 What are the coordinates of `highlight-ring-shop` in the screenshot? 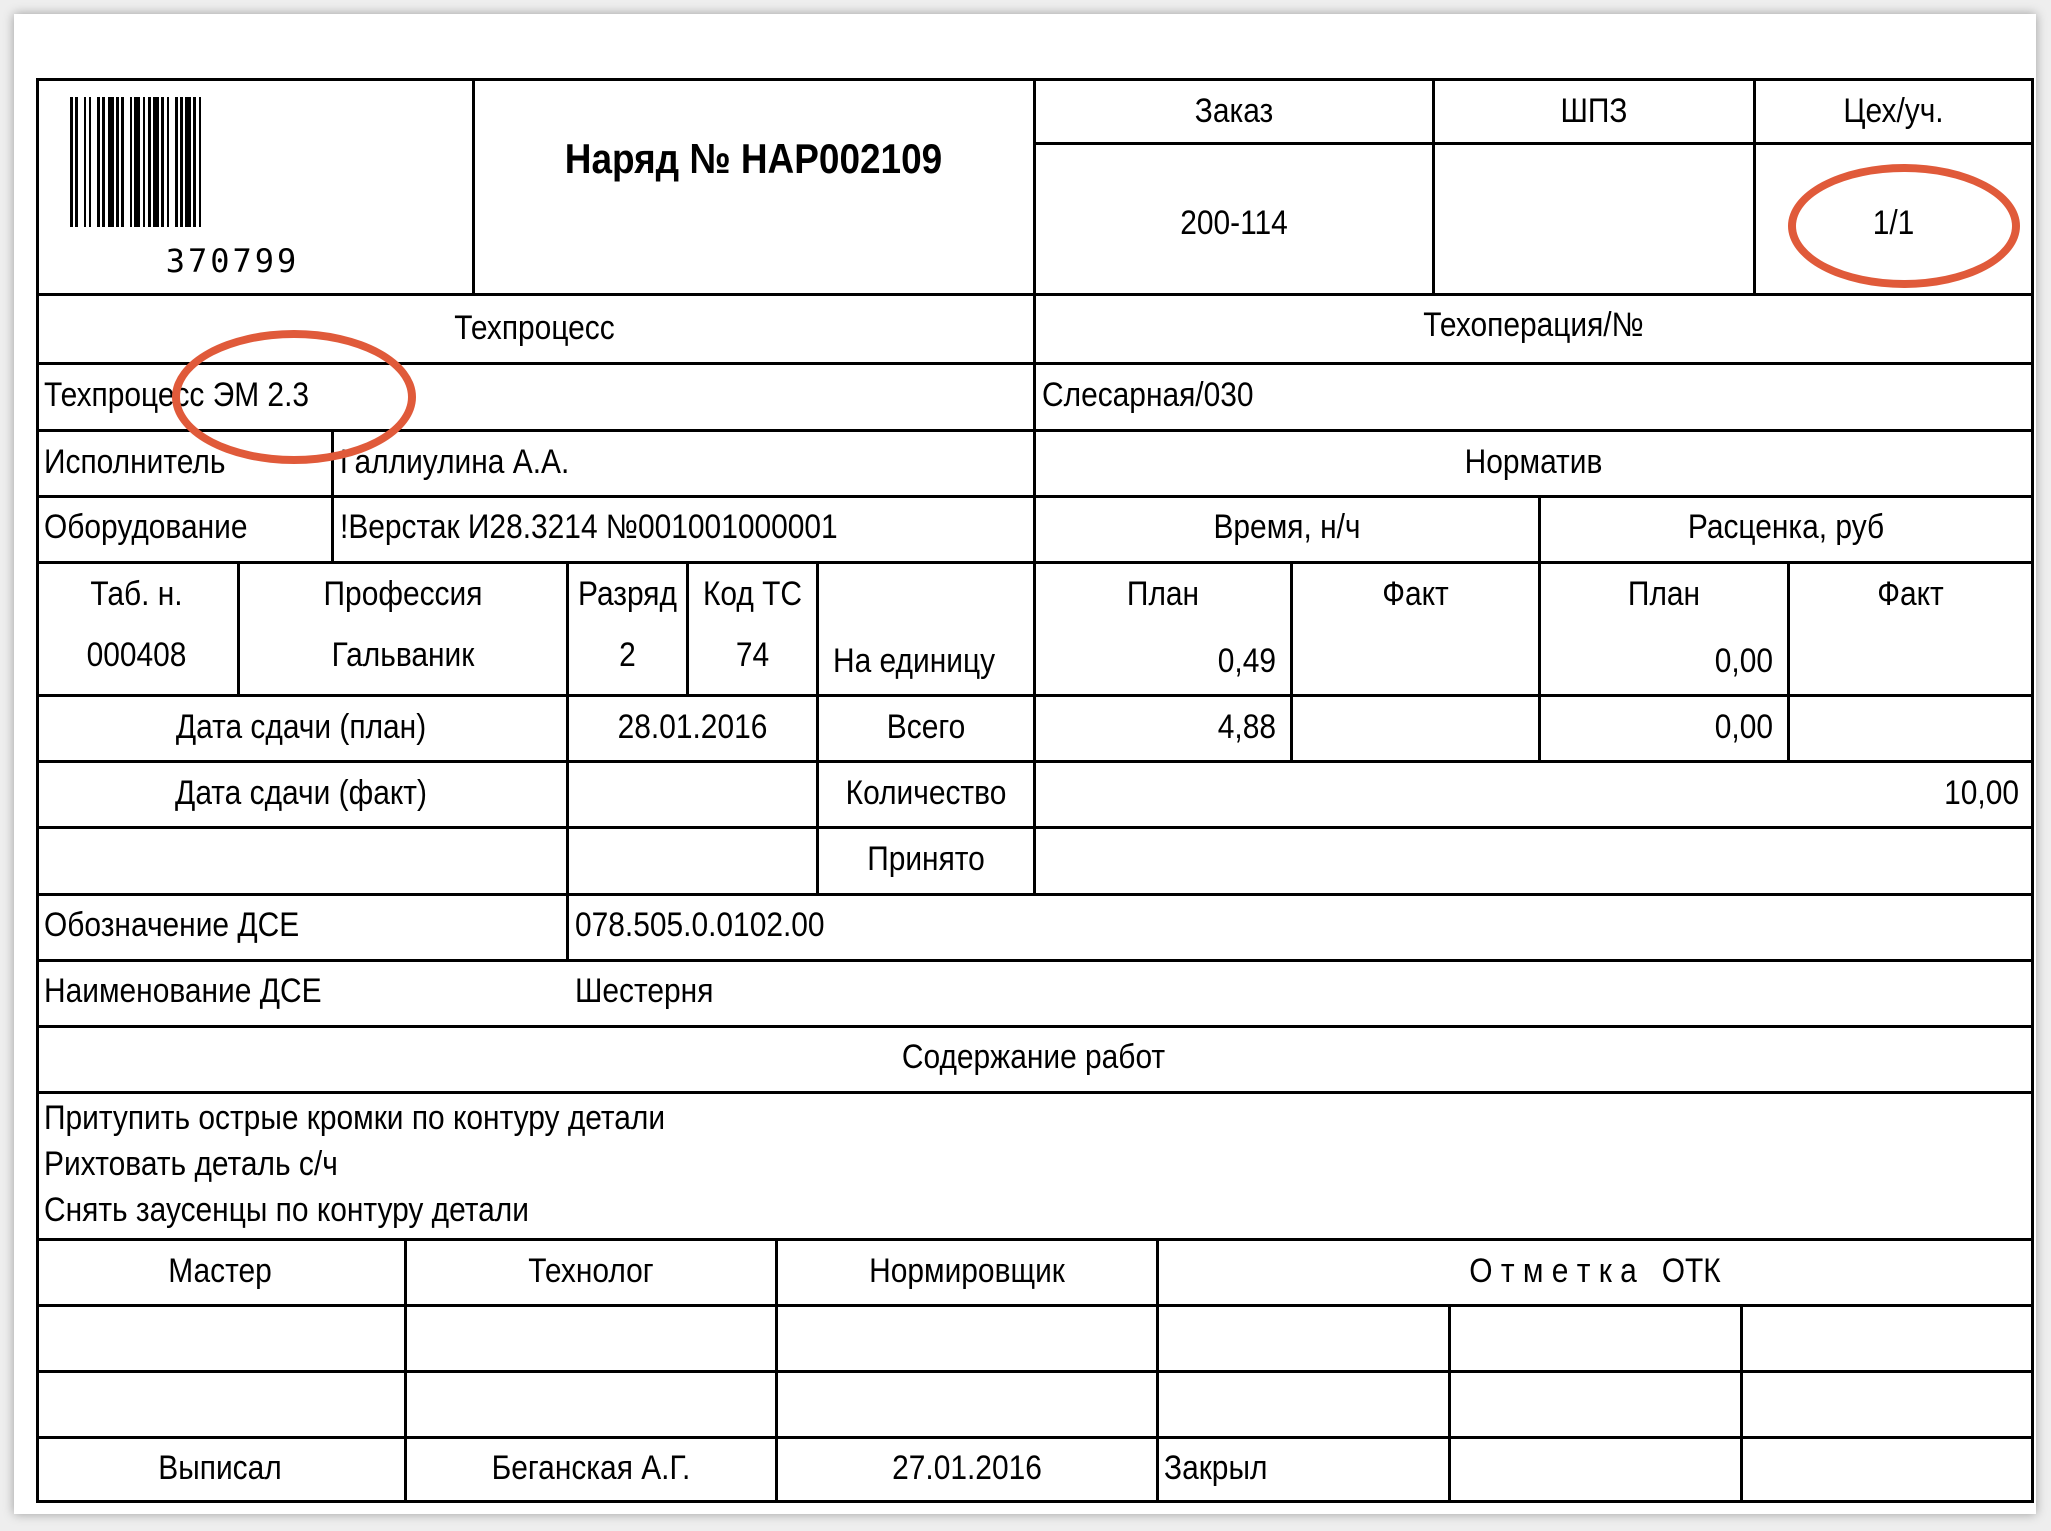 It's located at (1904, 226).